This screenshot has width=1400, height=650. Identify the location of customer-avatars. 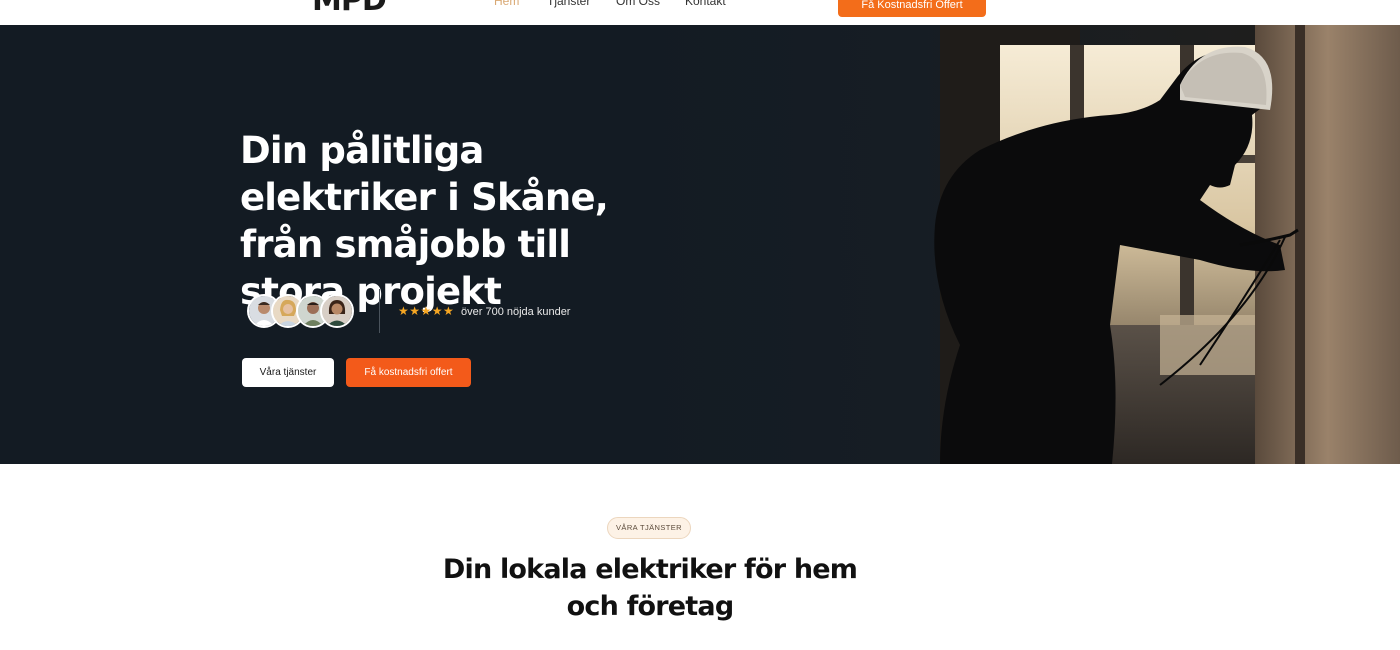
(303, 311).